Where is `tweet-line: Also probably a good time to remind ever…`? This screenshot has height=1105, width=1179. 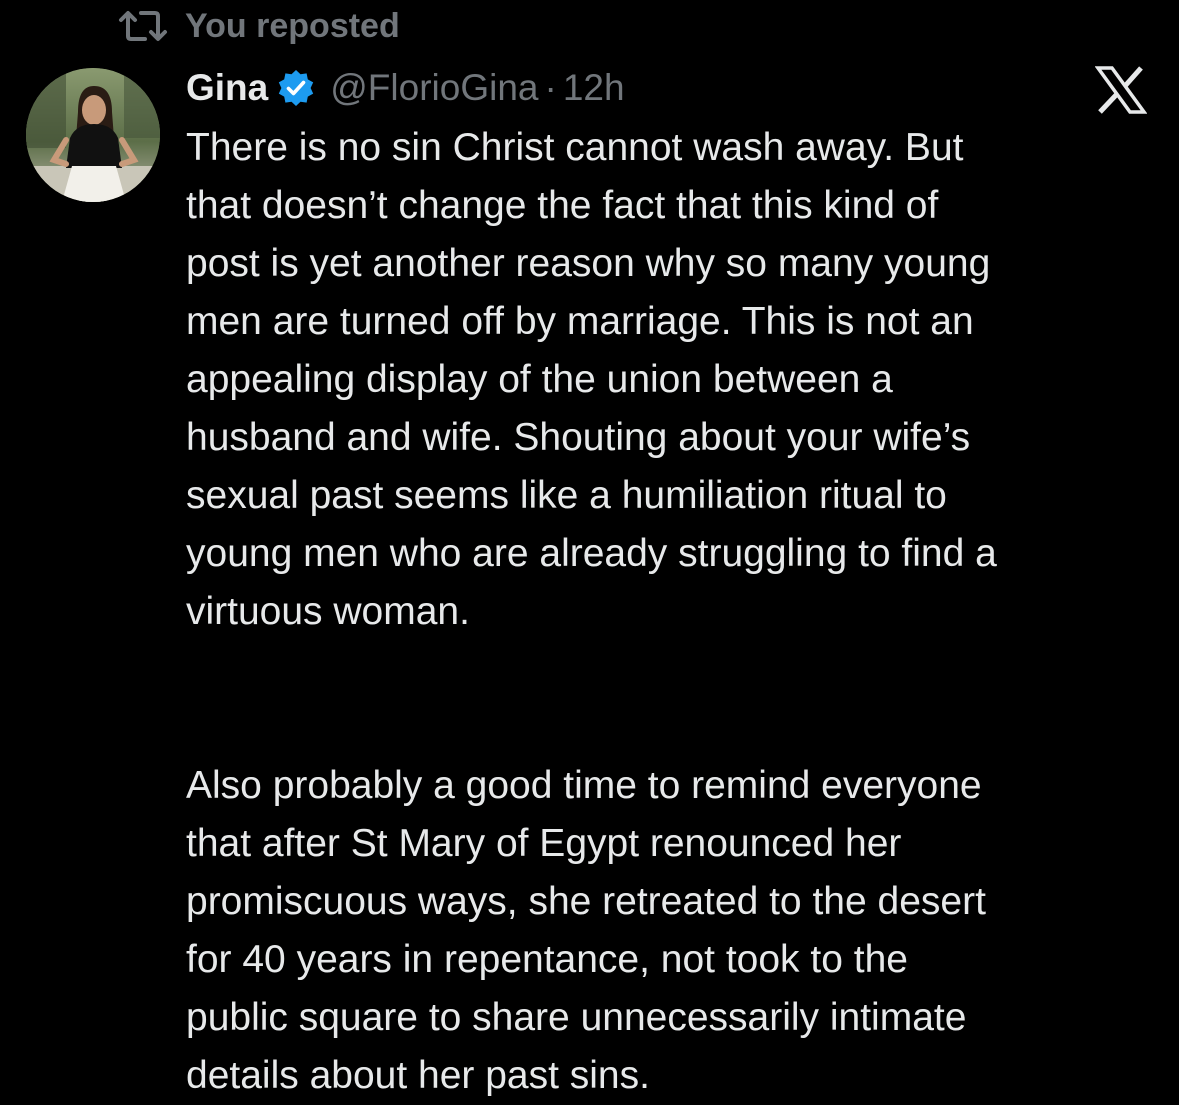 tweet-line: Also probably a good time to remind ever… is located at coordinates (584, 785).